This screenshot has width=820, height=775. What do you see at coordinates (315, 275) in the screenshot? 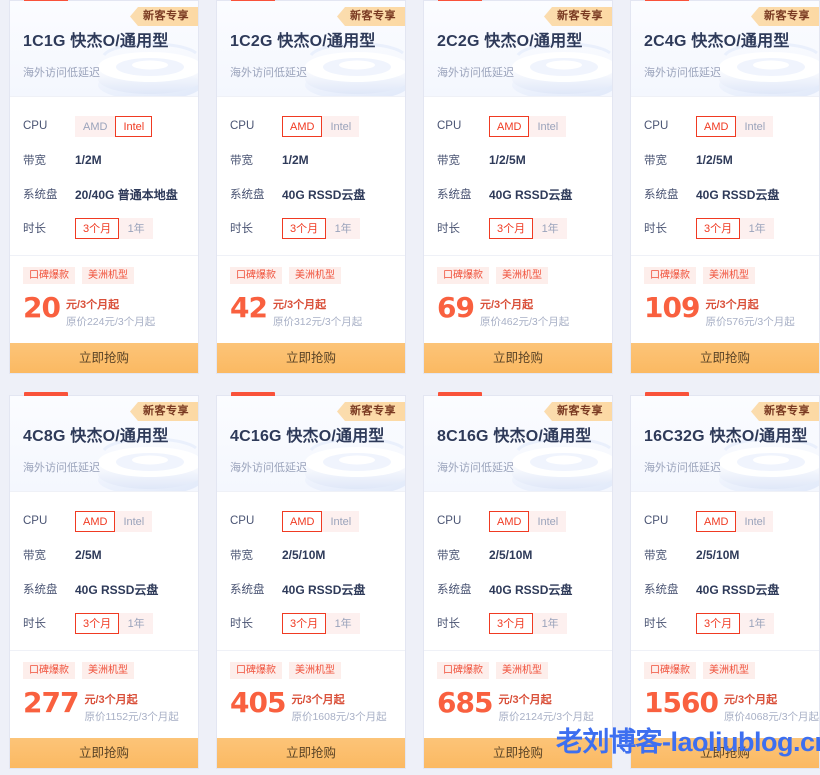
I see `product-tag: 美洲机型` at bounding box center [315, 275].